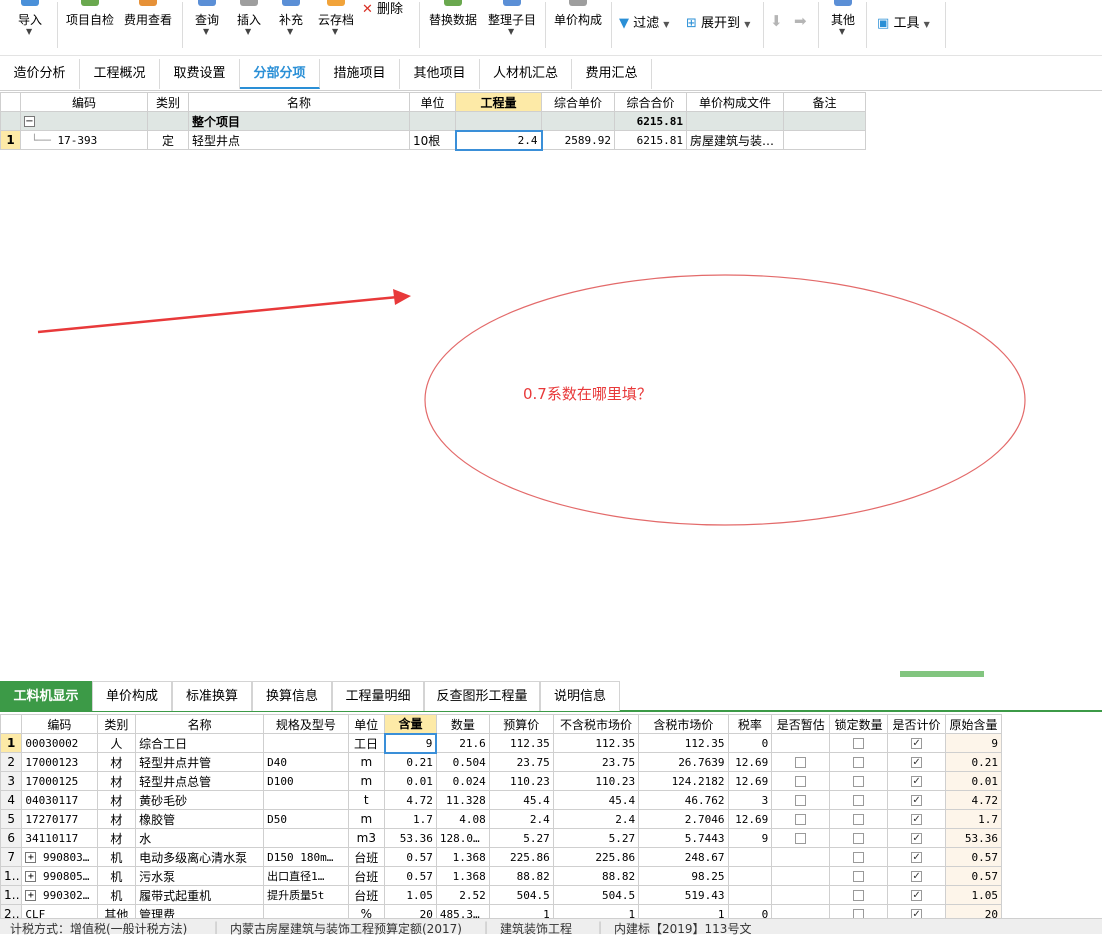  Describe the element at coordinates (416, 838) in the screenshot. I see `item-content: 53.36` at that location.